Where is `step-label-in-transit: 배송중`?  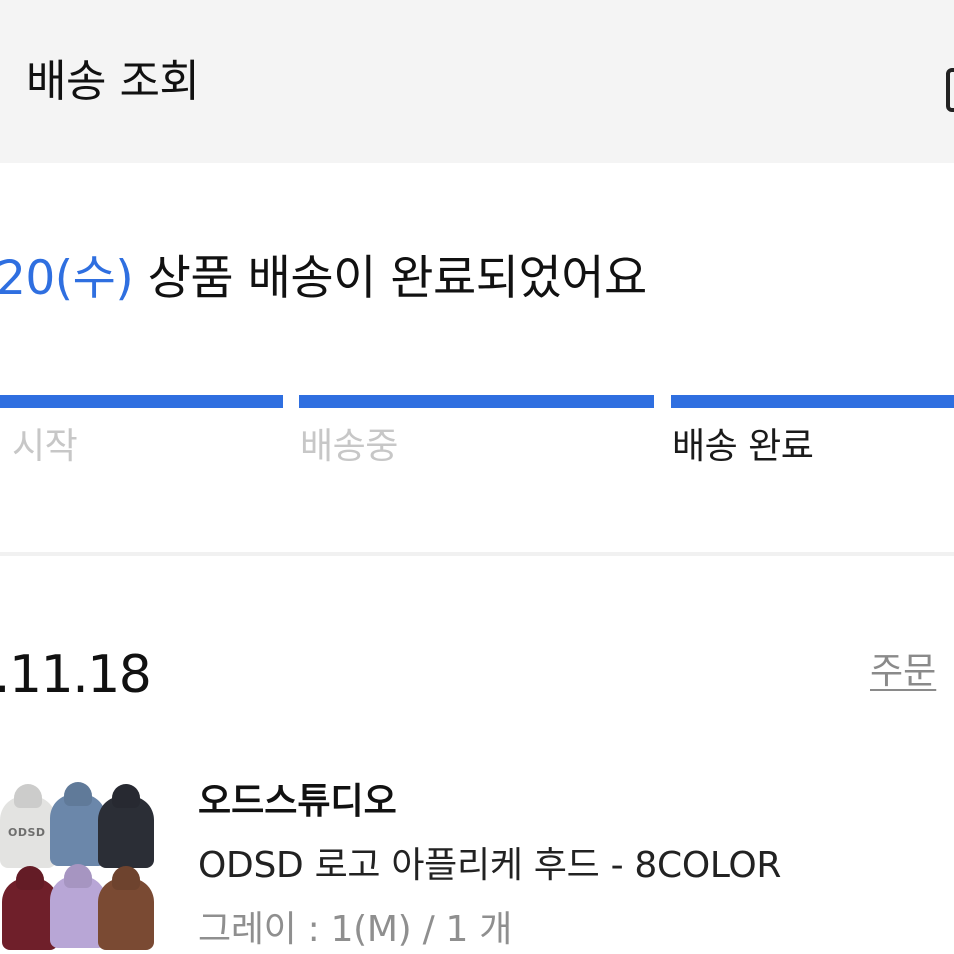
step-label-in-transit: 배송중 is located at coordinates (349, 446).